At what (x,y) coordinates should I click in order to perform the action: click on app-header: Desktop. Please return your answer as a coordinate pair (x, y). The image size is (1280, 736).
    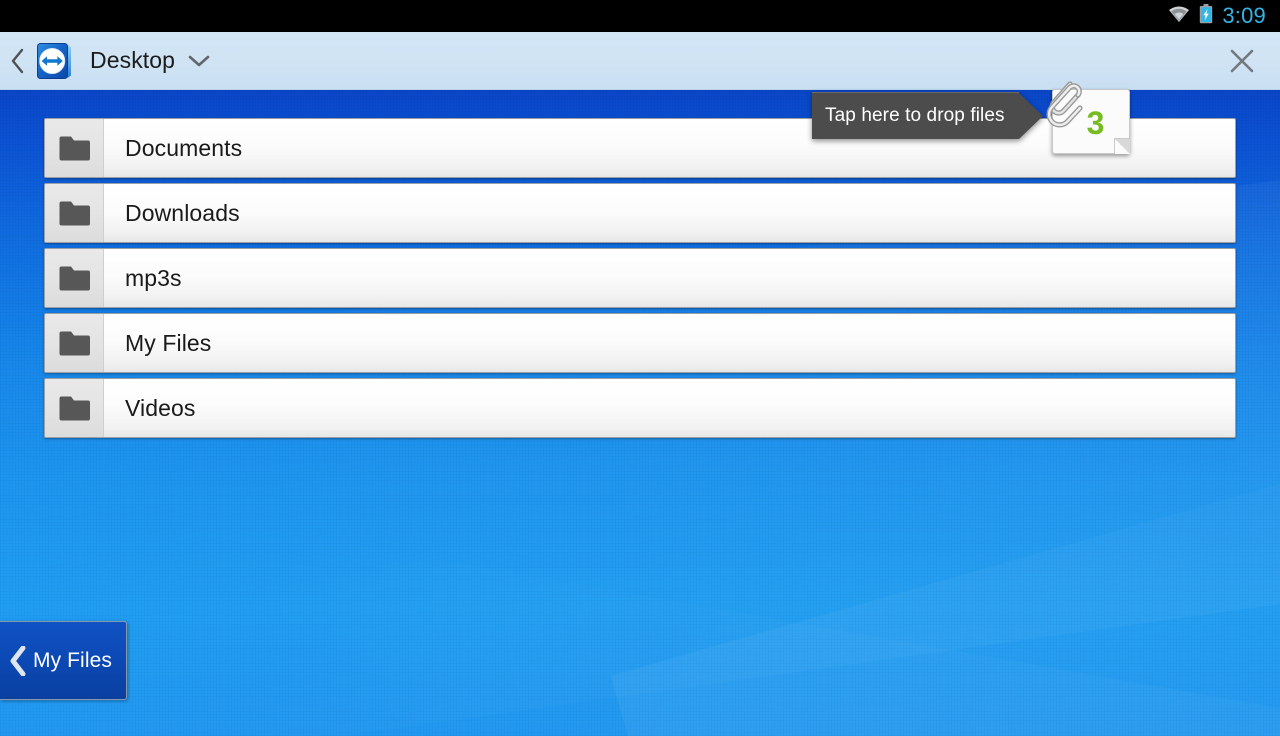
    Looking at the image, I should click on (640, 61).